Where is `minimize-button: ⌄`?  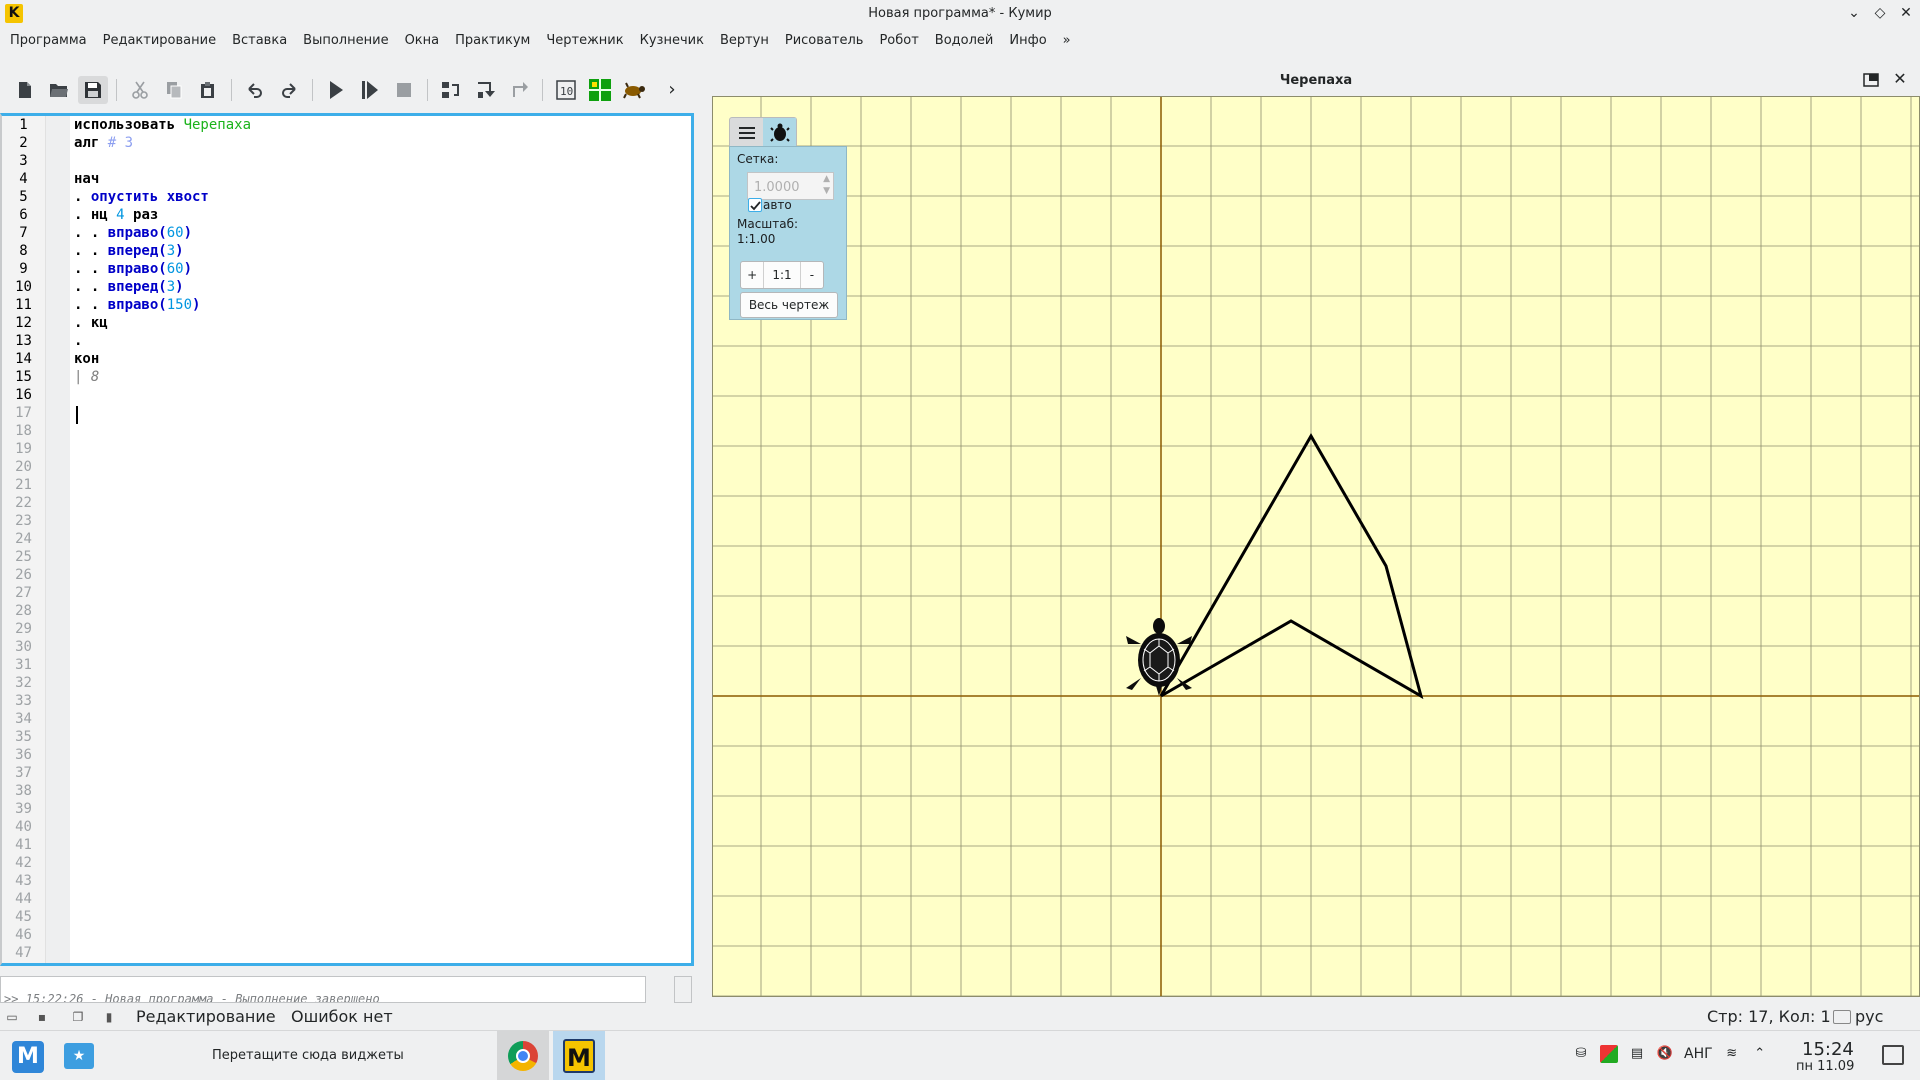 minimize-button: ⌄ is located at coordinates (1854, 13).